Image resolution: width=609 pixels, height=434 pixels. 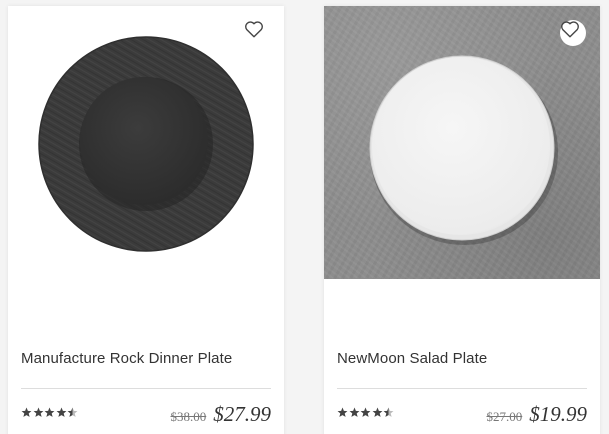 I want to click on original-price: $38.00, so click(x=188, y=416).